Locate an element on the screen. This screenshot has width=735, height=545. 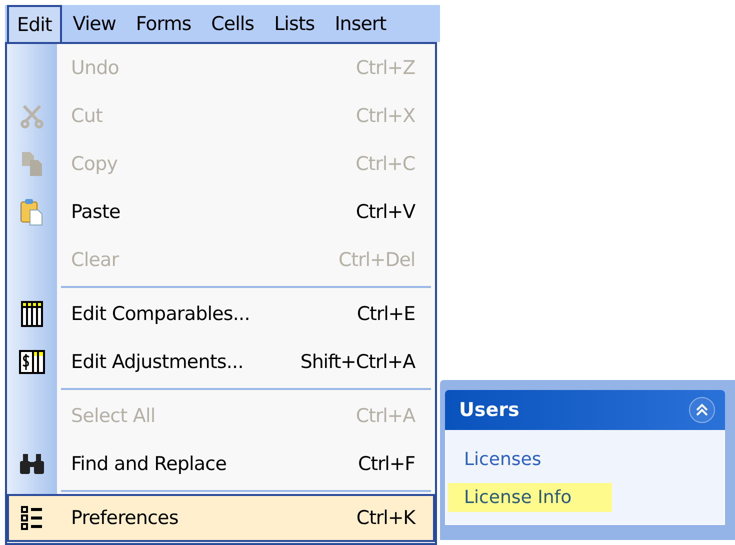
menu-item: Paste Ctrl+V is located at coordinates (221, 212).